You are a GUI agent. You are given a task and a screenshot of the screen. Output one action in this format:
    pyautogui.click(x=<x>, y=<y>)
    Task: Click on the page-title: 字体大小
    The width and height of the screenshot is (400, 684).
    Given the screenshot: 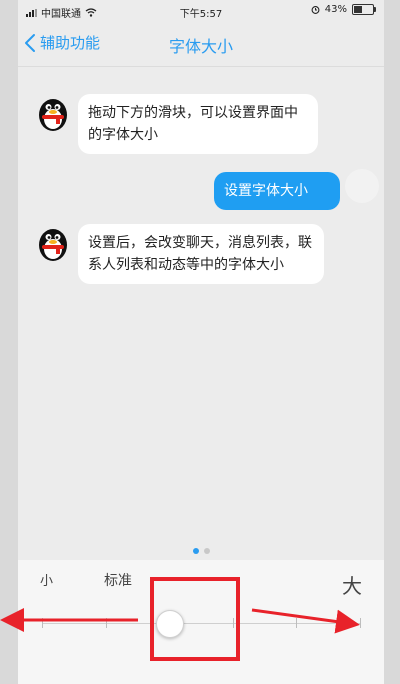 What is the action you would take?
    pyautogui.click(x=200, y=46)
    